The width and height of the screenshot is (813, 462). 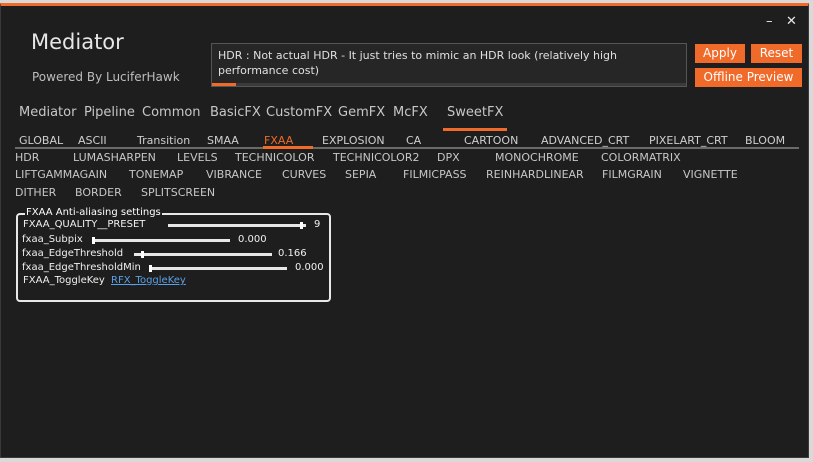 What do you see at coordinates (435, 174) in the screenshot?
I see `effect-filmicpass: FILMICPASS` at bounding box center [435, 174].